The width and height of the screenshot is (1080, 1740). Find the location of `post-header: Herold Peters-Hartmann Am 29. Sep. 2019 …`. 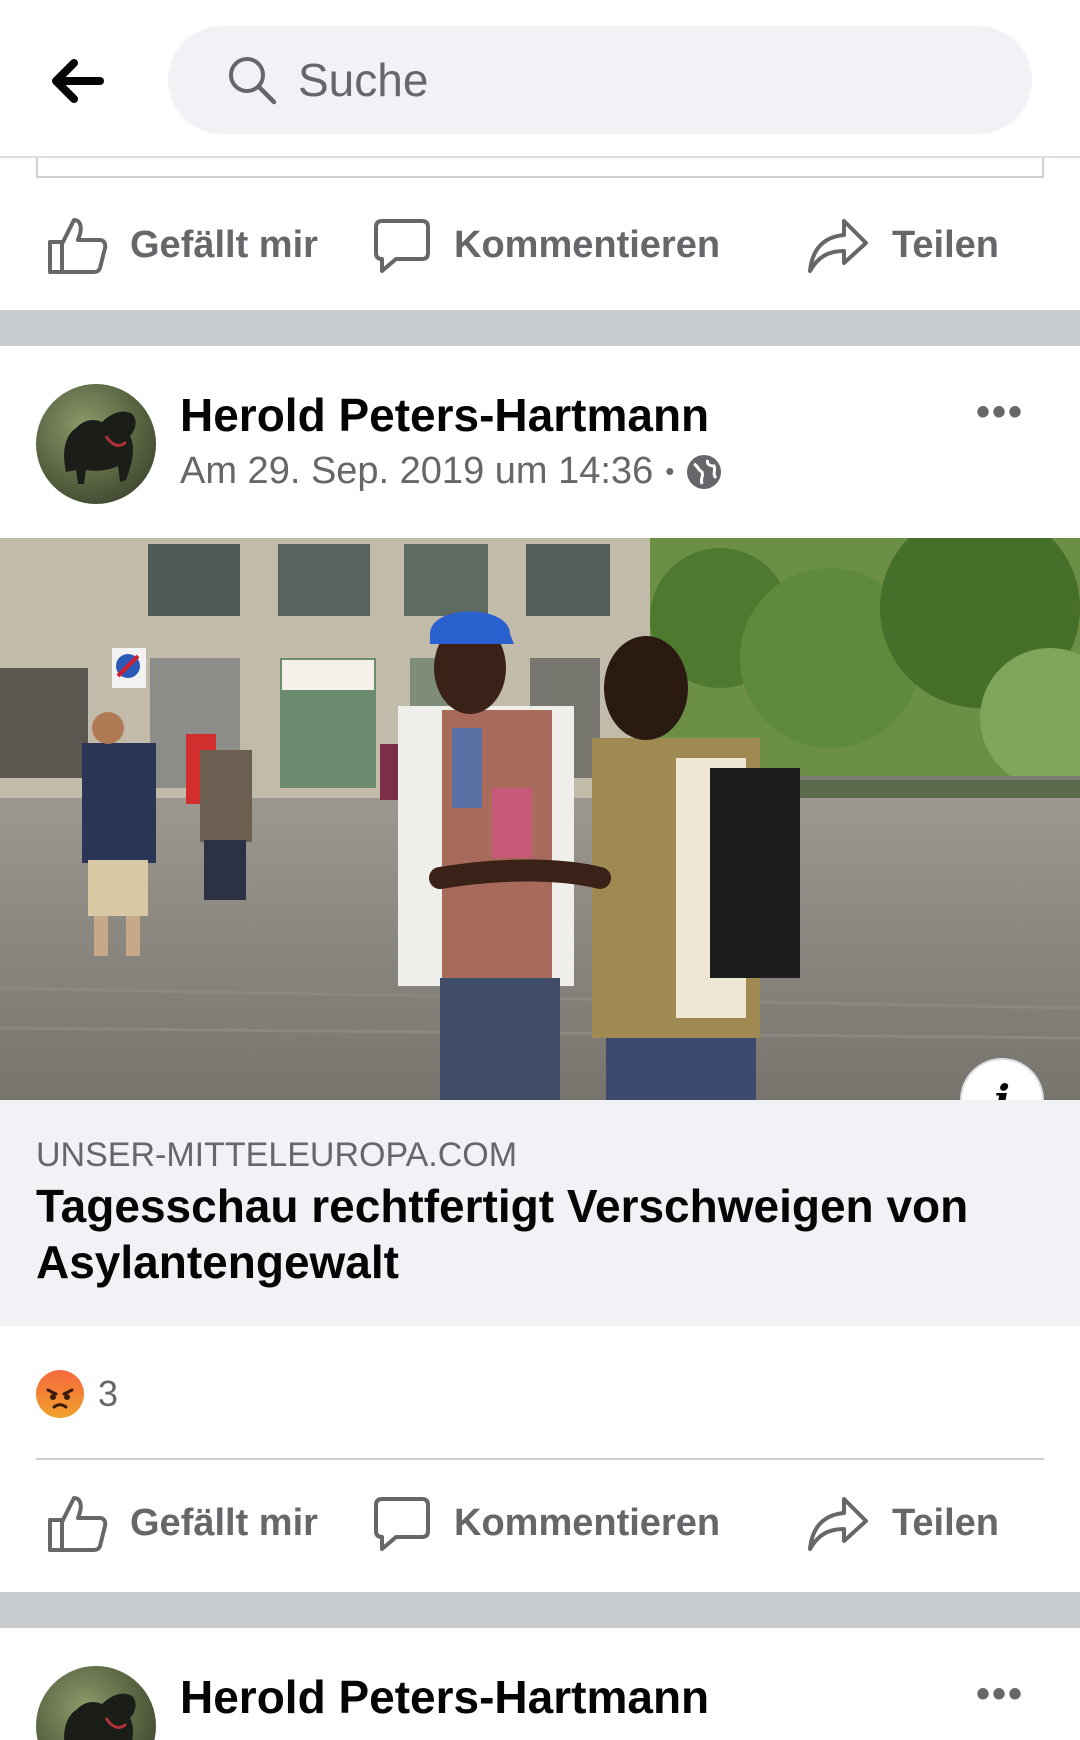

post-header: Herold Peters-Hartmann Am 29. Sep. 2019 … is located at coordinates (540, 426).